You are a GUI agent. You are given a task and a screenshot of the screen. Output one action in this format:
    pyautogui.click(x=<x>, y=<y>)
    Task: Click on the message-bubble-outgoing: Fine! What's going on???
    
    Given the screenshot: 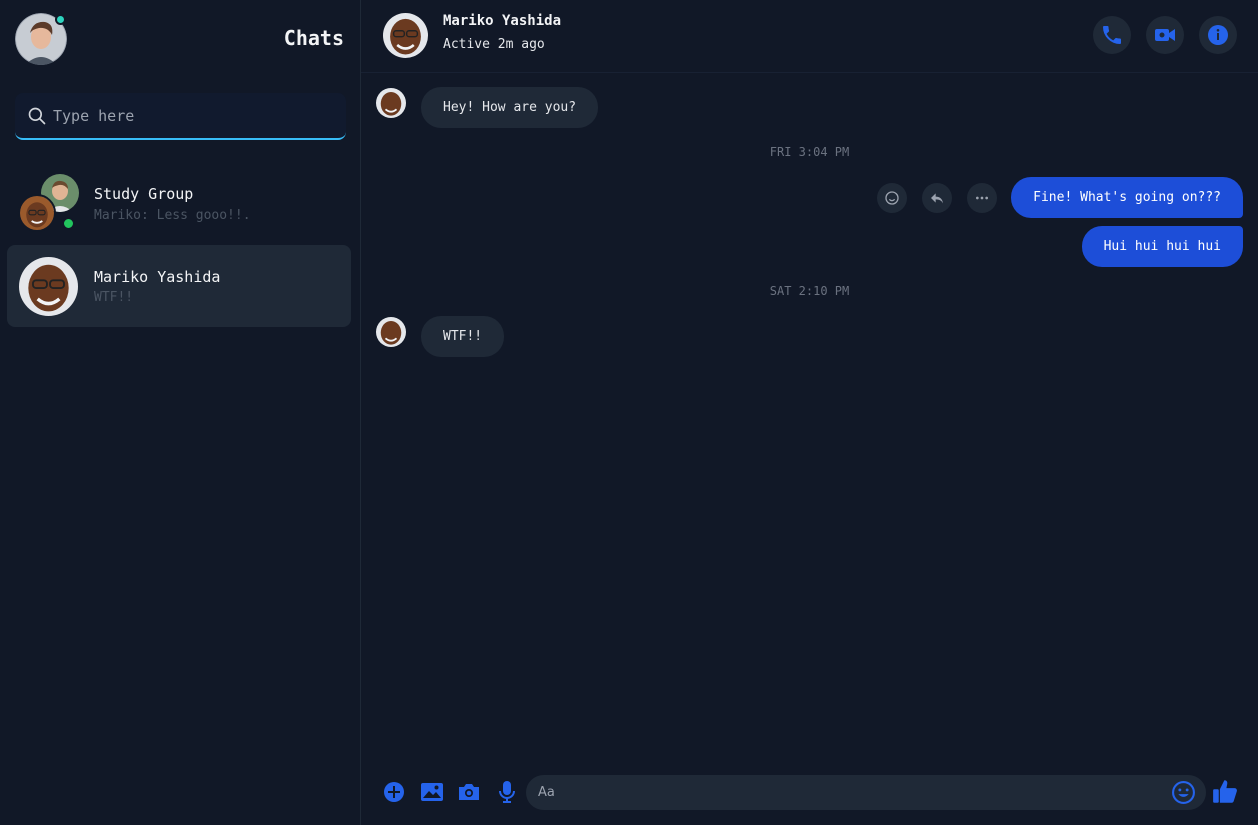 What is the action you would take?
    pyautogui.click(x=1127, y=197)
    